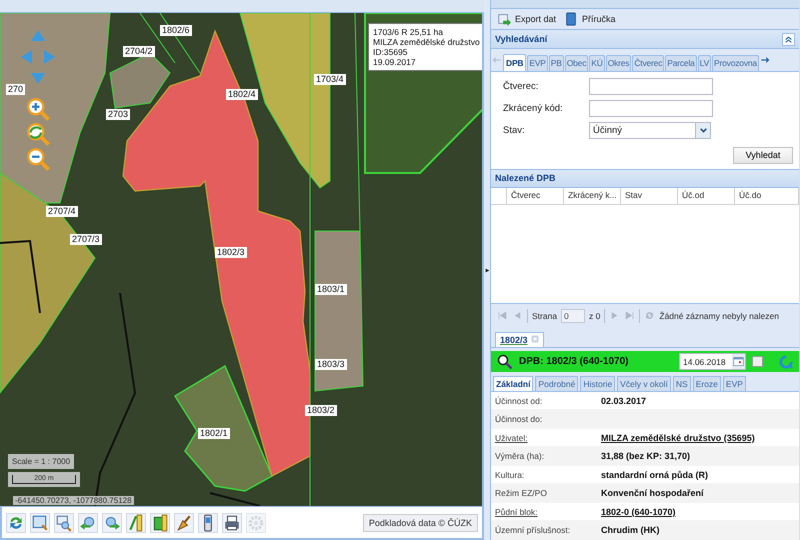 This screenshot has width=800, height=540. What do you see at coordinates (652, 493) in the screenshot?
I see `field-value: Konvenční hospodaření` at bounding box center [652, 493].